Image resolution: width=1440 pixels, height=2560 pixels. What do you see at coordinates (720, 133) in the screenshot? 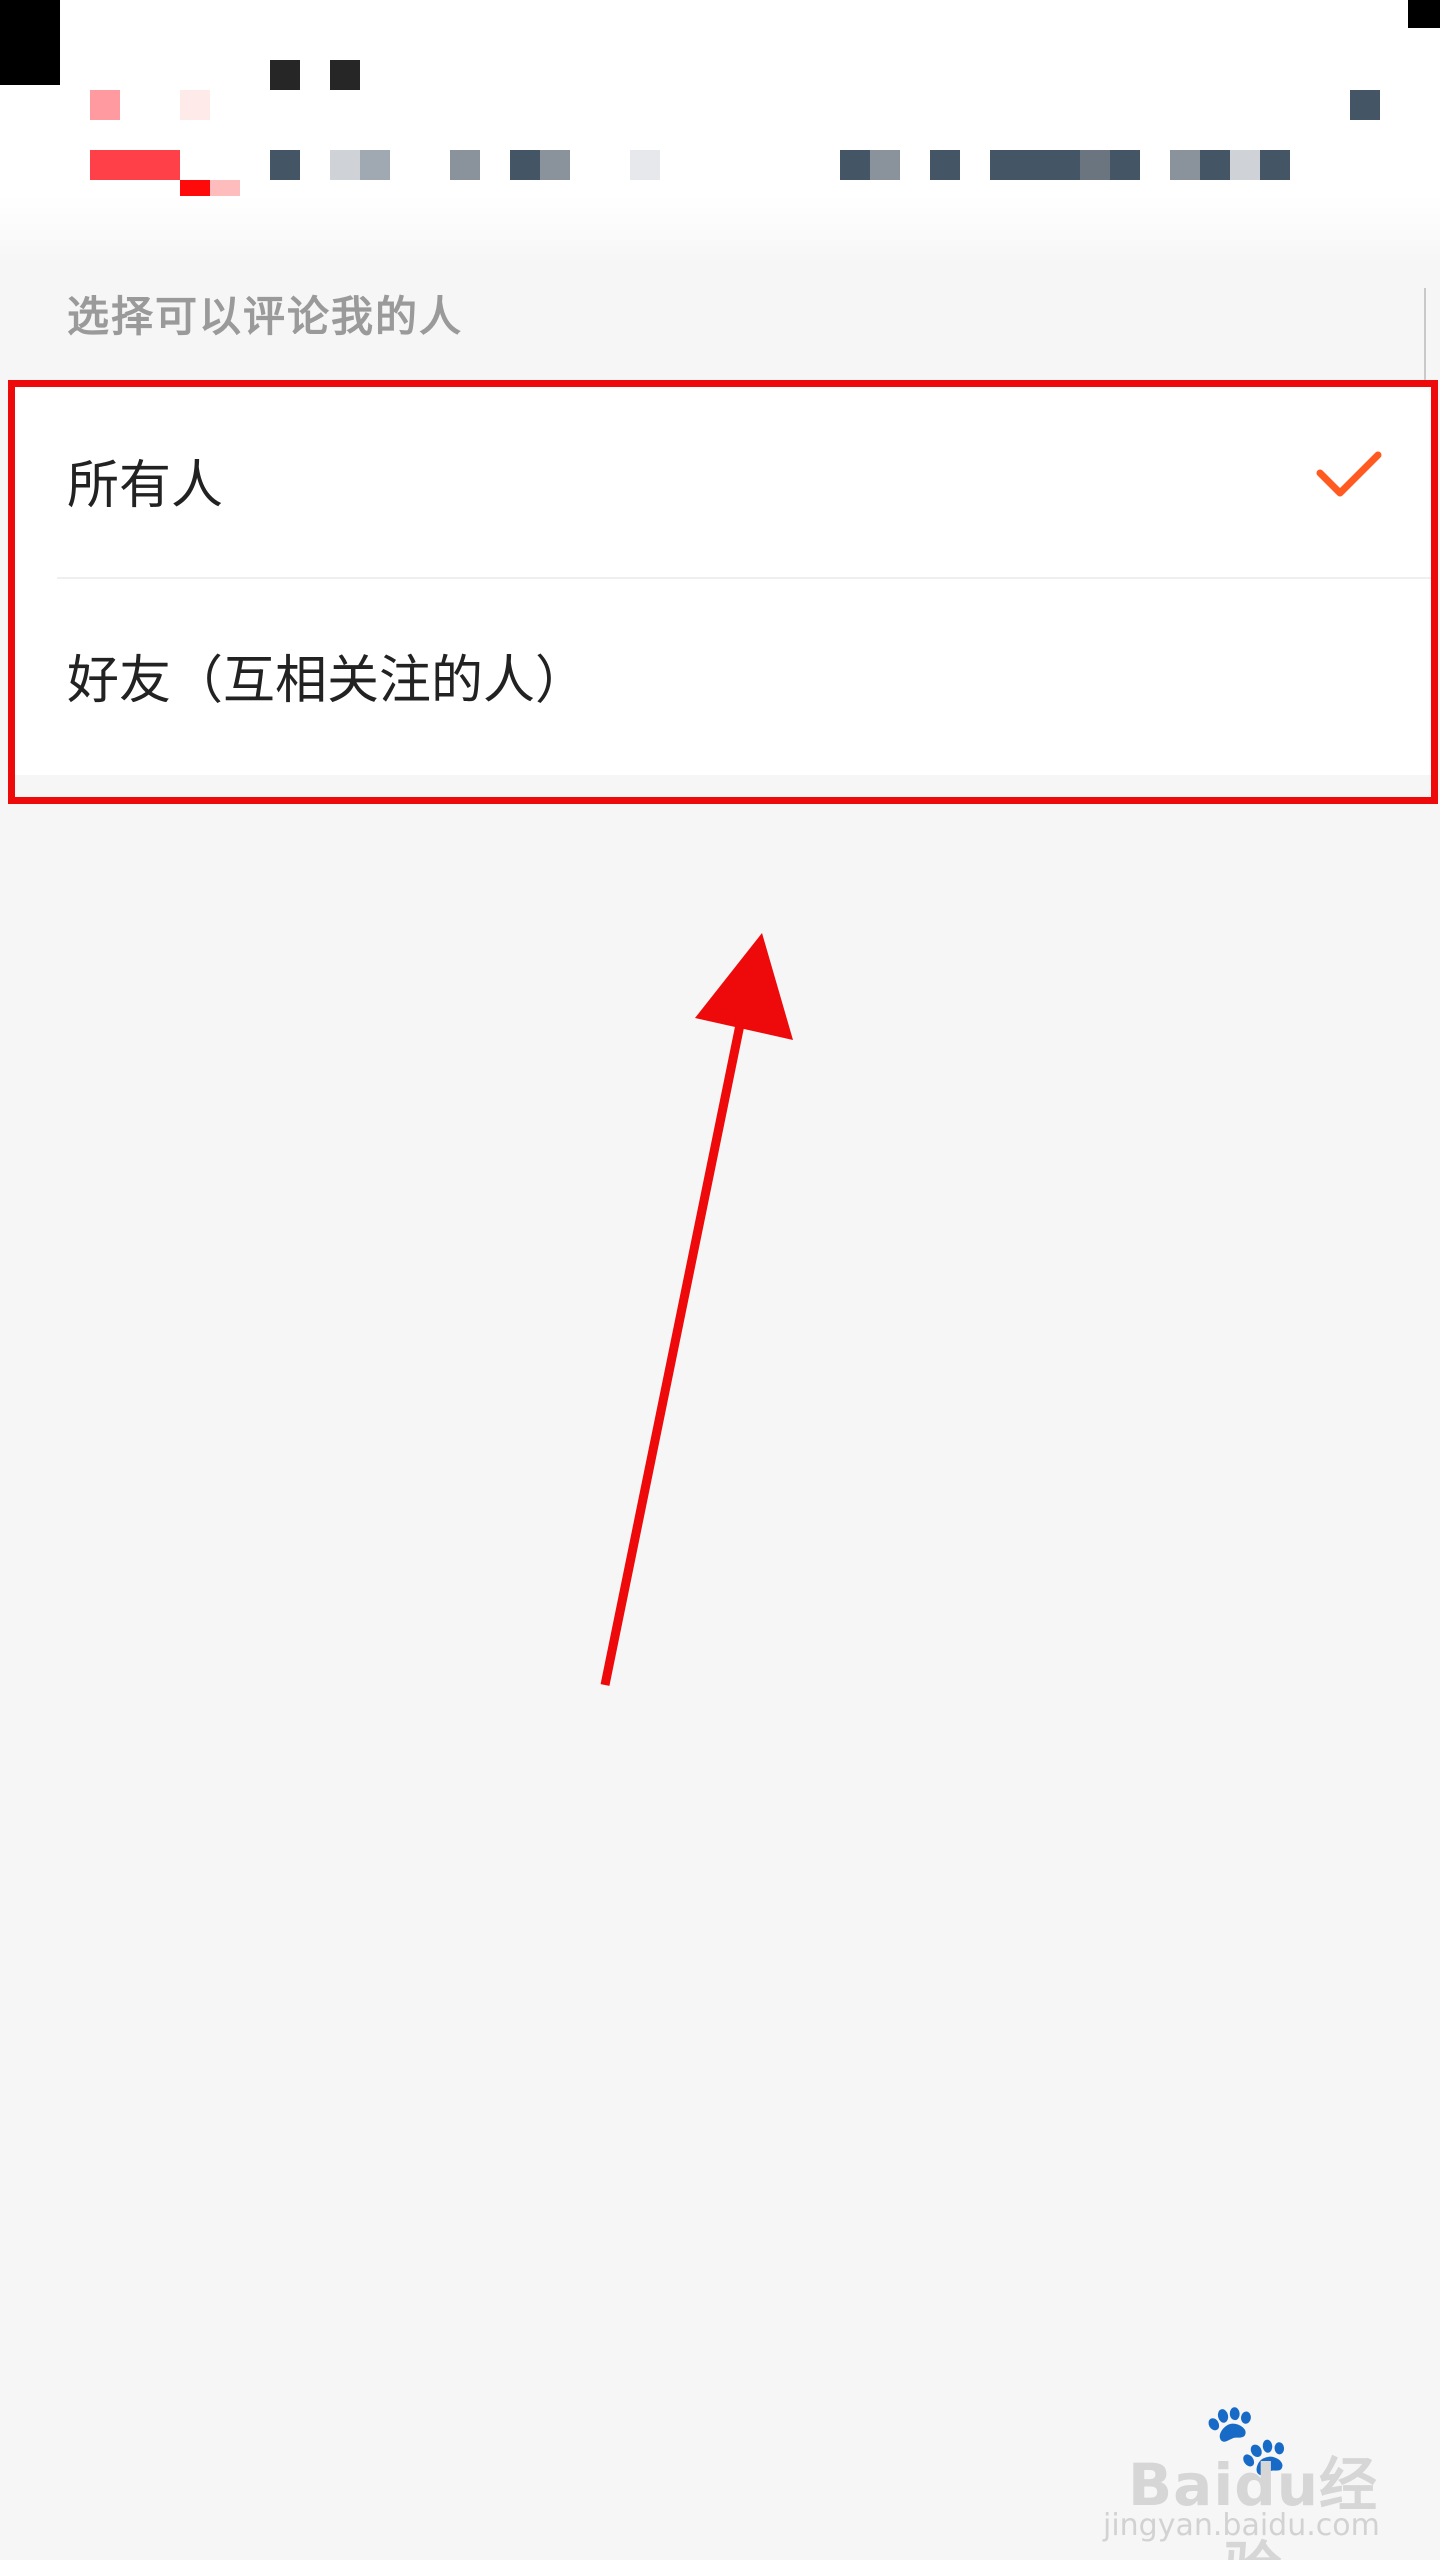
I see `censored-header` at bounding box center [720, 133].